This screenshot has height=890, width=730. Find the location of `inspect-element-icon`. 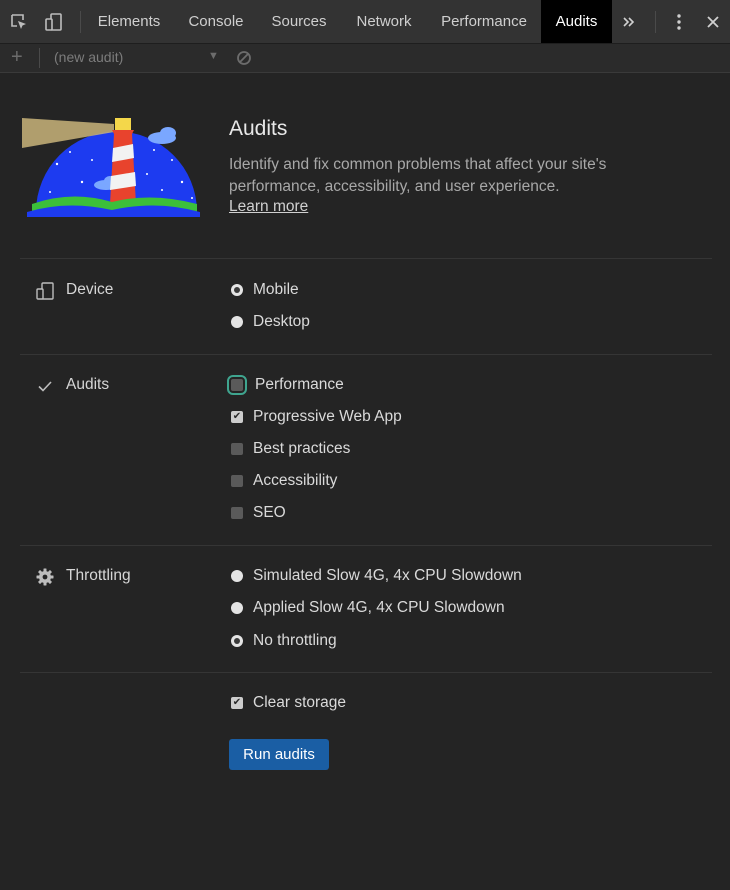

inspect-element-icon is located at coordinates (19, 22).